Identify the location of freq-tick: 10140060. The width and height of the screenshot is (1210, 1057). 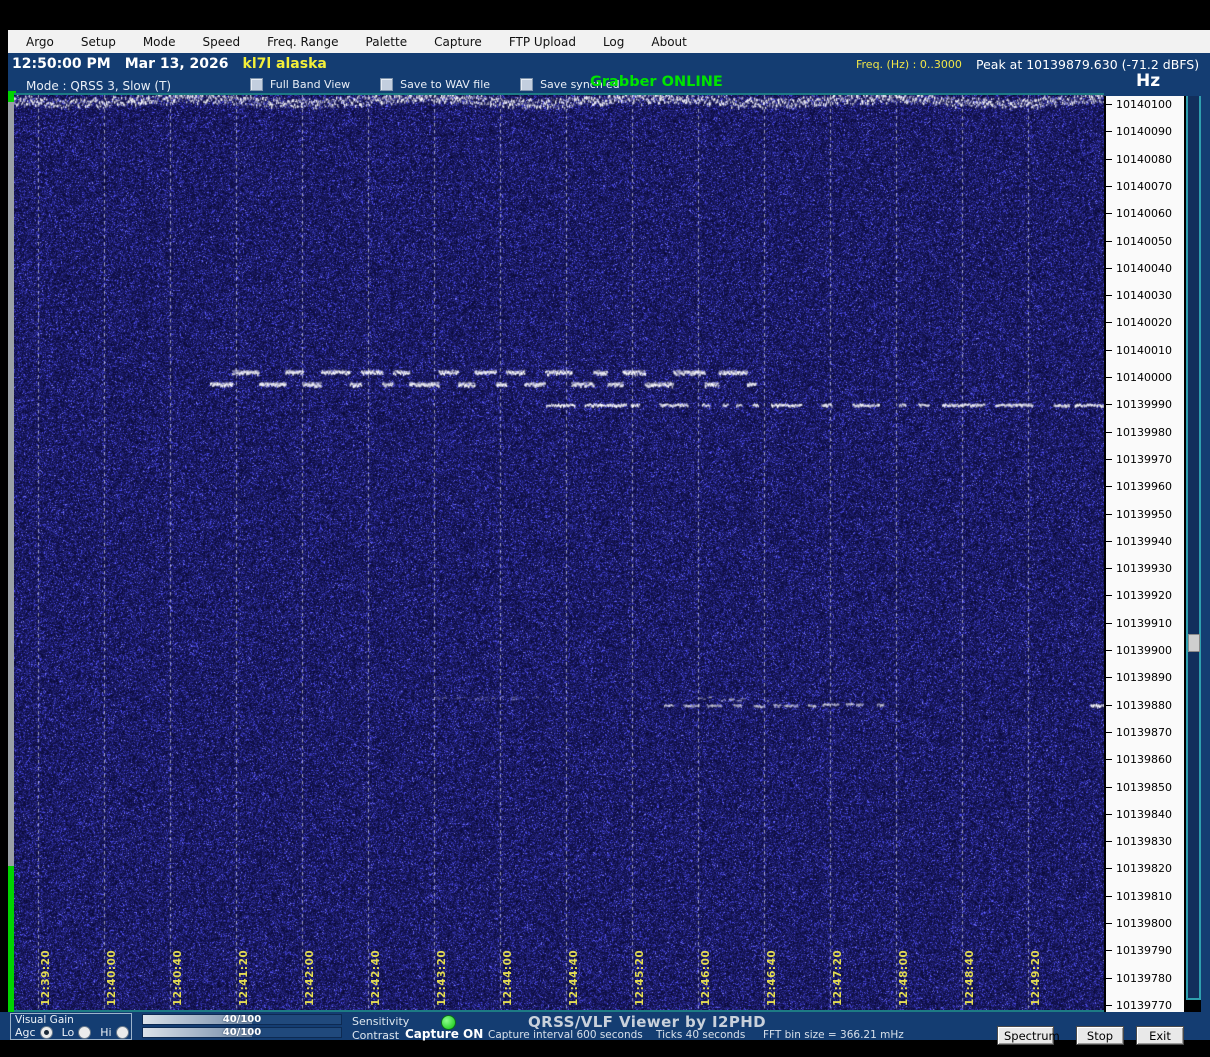
(1139, 213).